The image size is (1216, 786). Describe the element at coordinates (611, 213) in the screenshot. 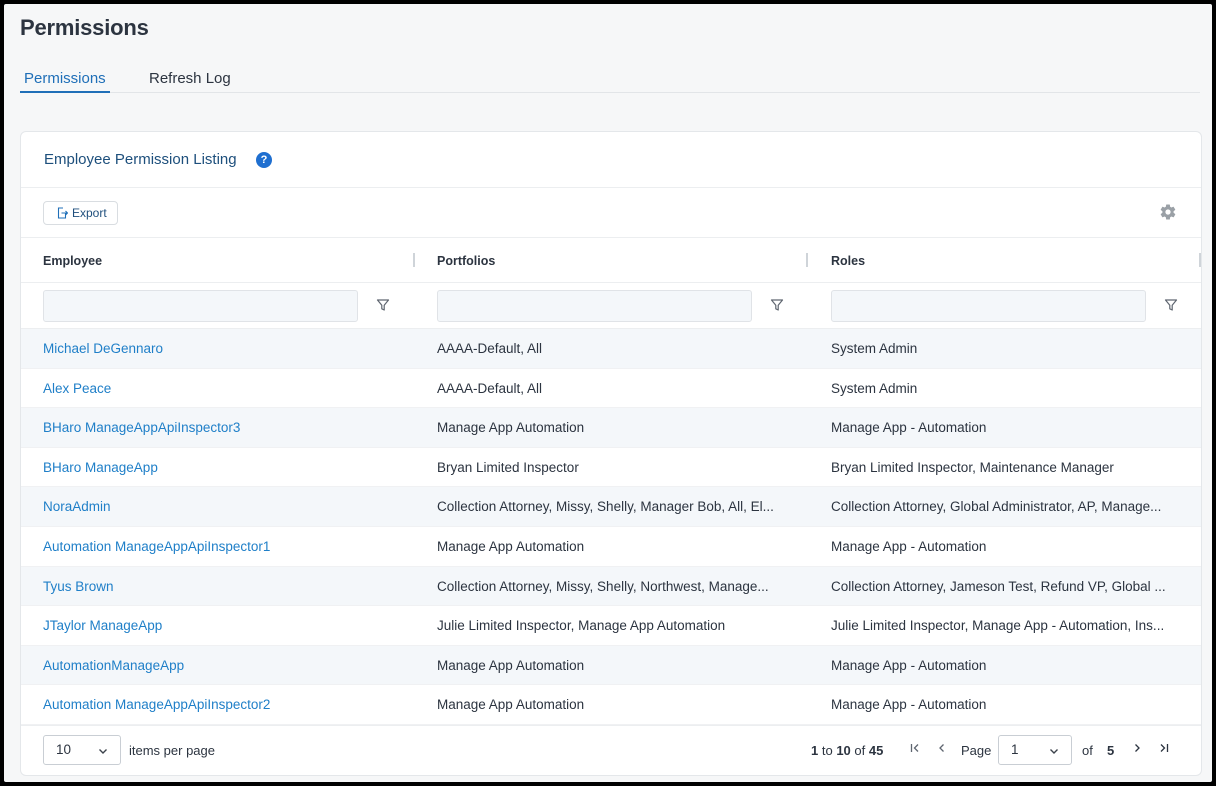

I see `grid-toolbar: Export` at that location.